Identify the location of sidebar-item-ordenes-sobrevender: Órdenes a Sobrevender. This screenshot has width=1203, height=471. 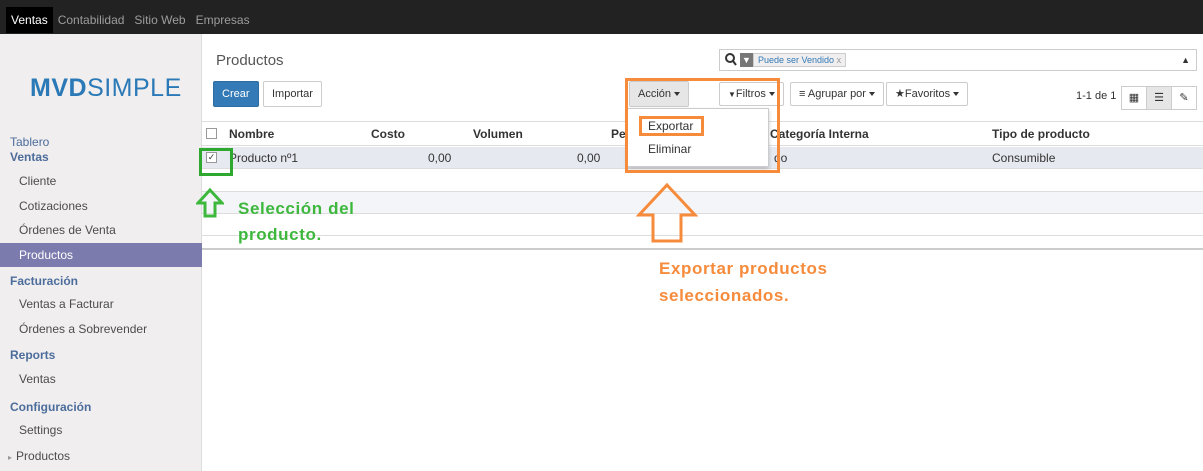
(101, 329).